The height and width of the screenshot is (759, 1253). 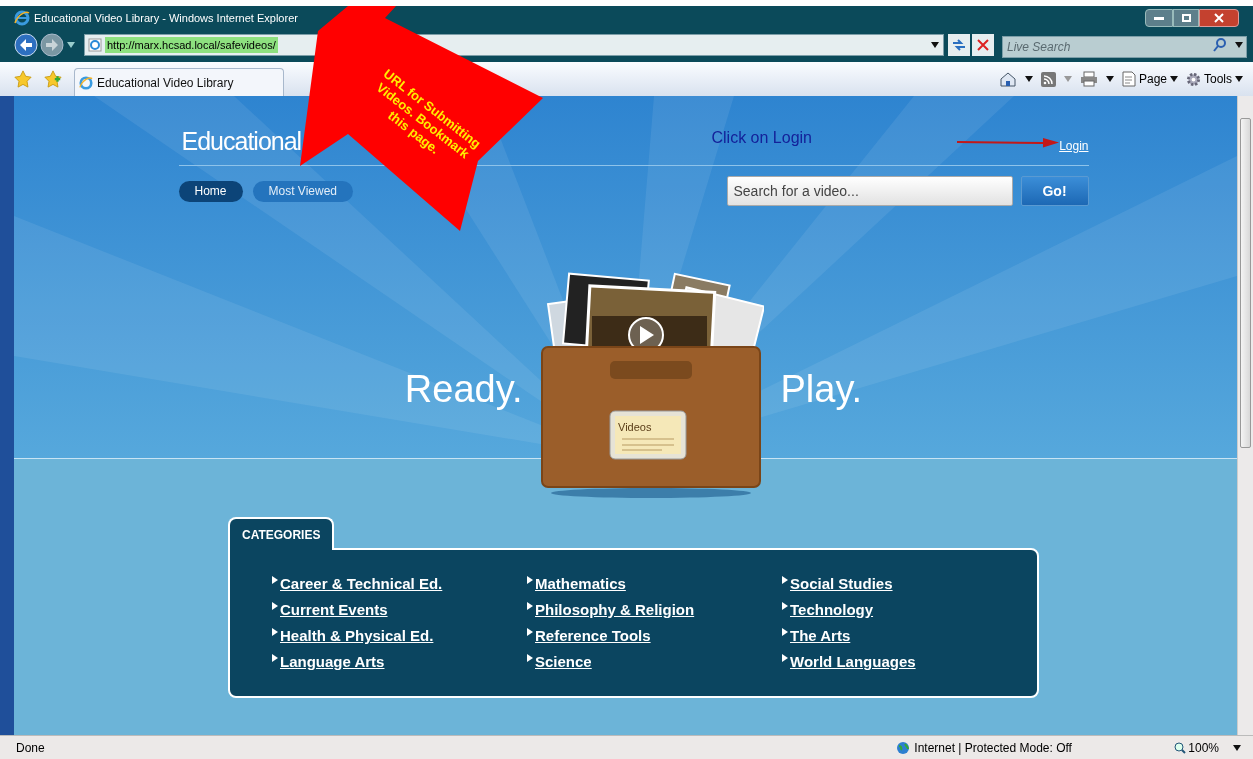 I want to click on feed-icon, so click(x=1048, y=79).